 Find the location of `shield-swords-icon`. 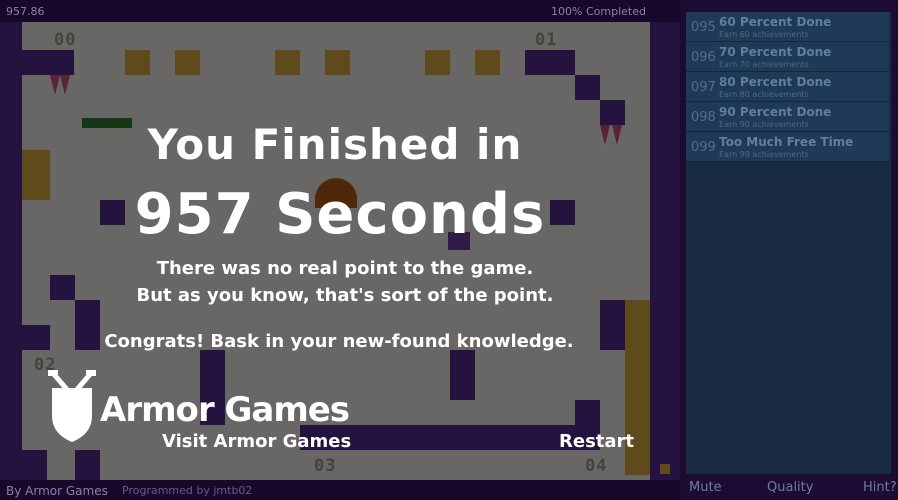

shield-swords-icon is located at coordinates (72, 406).